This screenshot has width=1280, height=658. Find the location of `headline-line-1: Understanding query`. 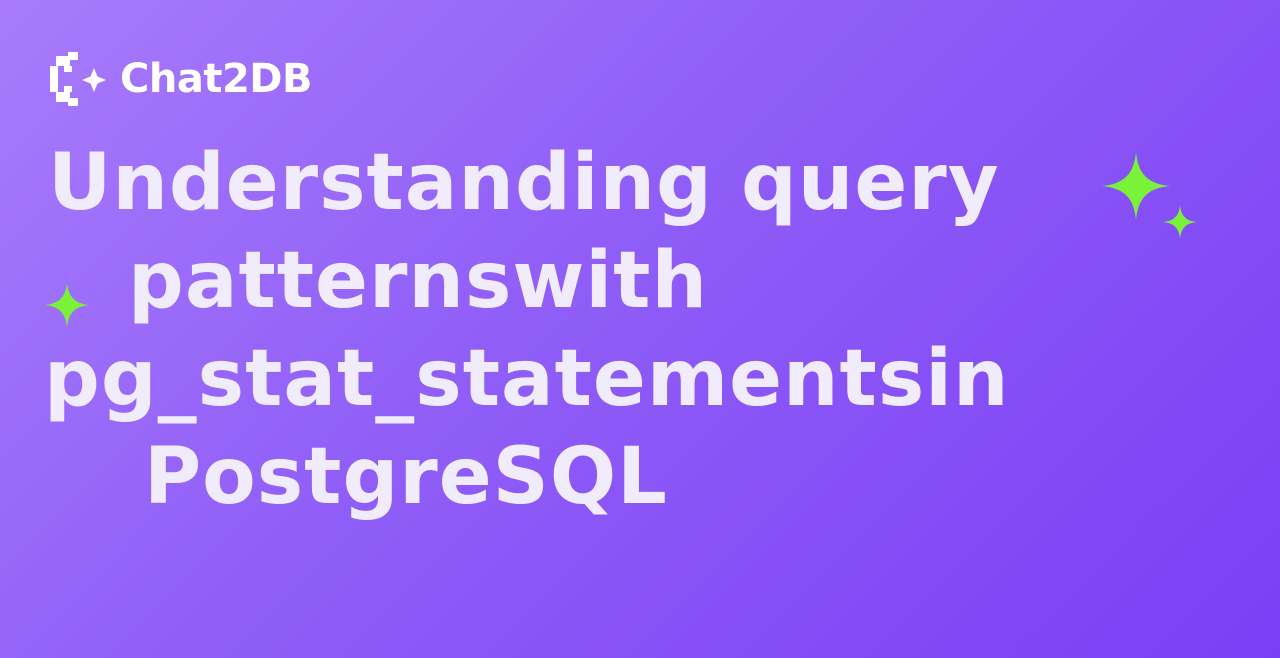

headline-line-1: Understanding query is located at coordinates (524, 183).